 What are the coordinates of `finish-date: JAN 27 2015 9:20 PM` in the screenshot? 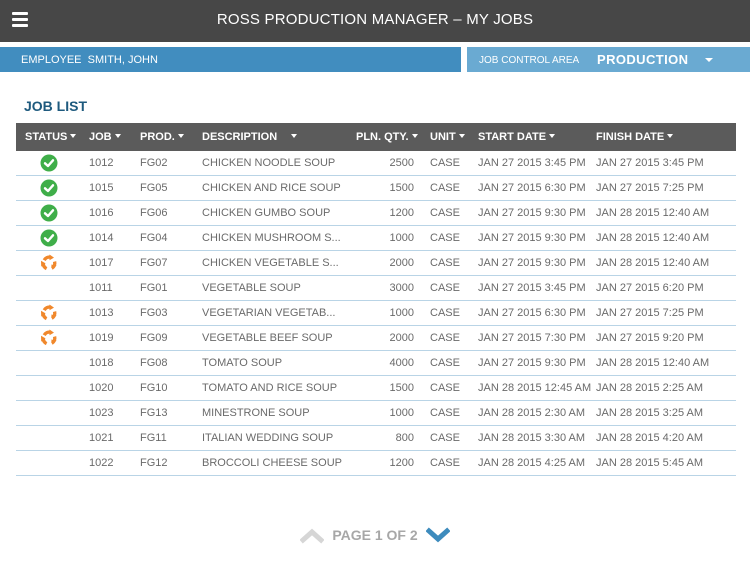 It's located at (665, 338).